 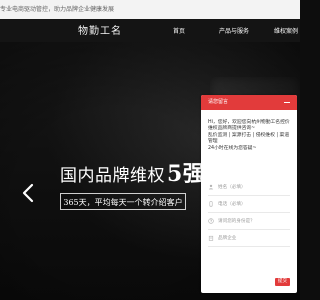 I want to click on main-nav: 首页 产品与服务 维权案例, so click(x=225, y=30).